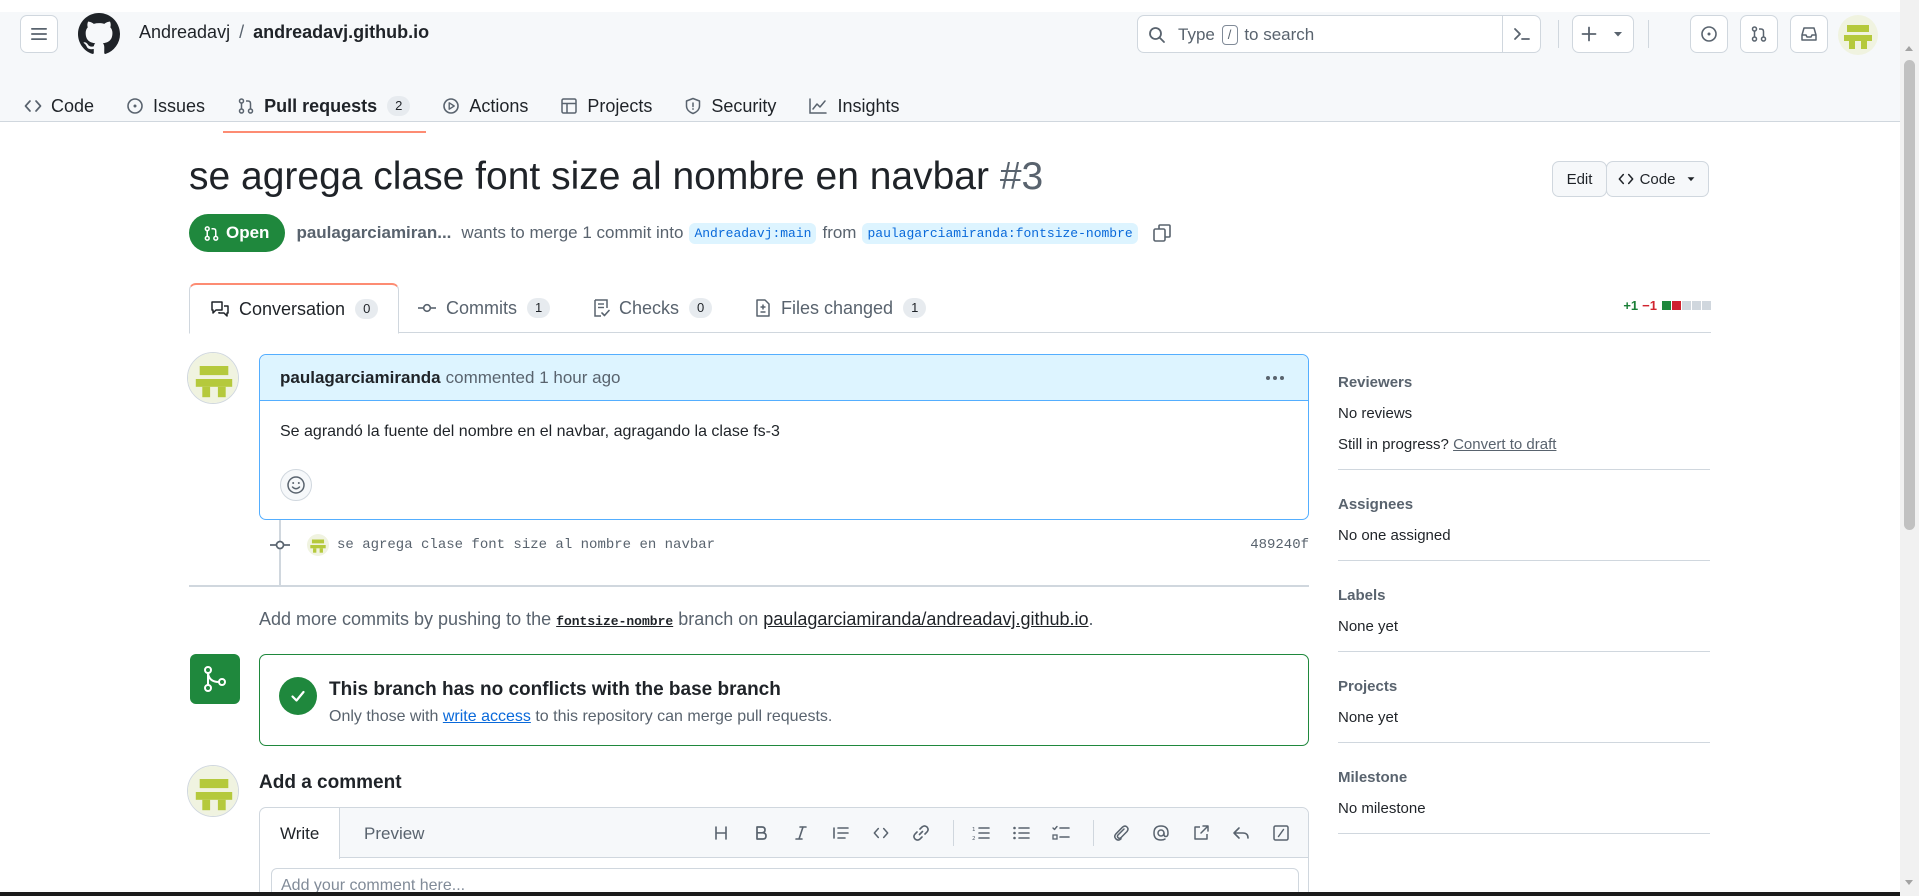 Image resolution: width=1919 pixels, height=896 pixels. Describe the element at coordinates (1521, 34) in the screenshot. I see `command-palette-button` at that location.